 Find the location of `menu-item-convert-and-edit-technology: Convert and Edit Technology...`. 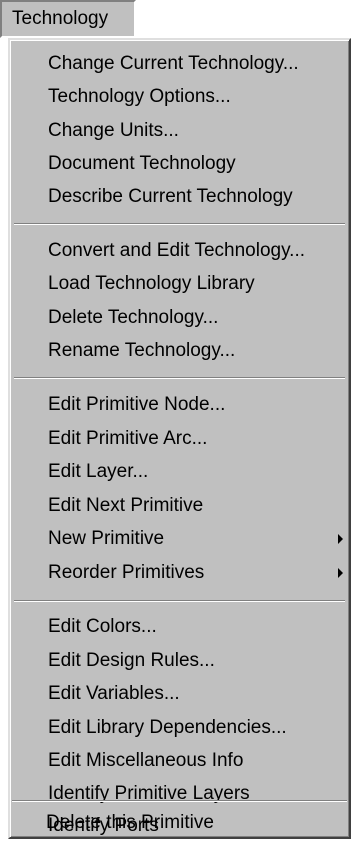

menu-item-convert-and-edit-technology: Convert and Edit Technology... is located at coordinates (179, 250).